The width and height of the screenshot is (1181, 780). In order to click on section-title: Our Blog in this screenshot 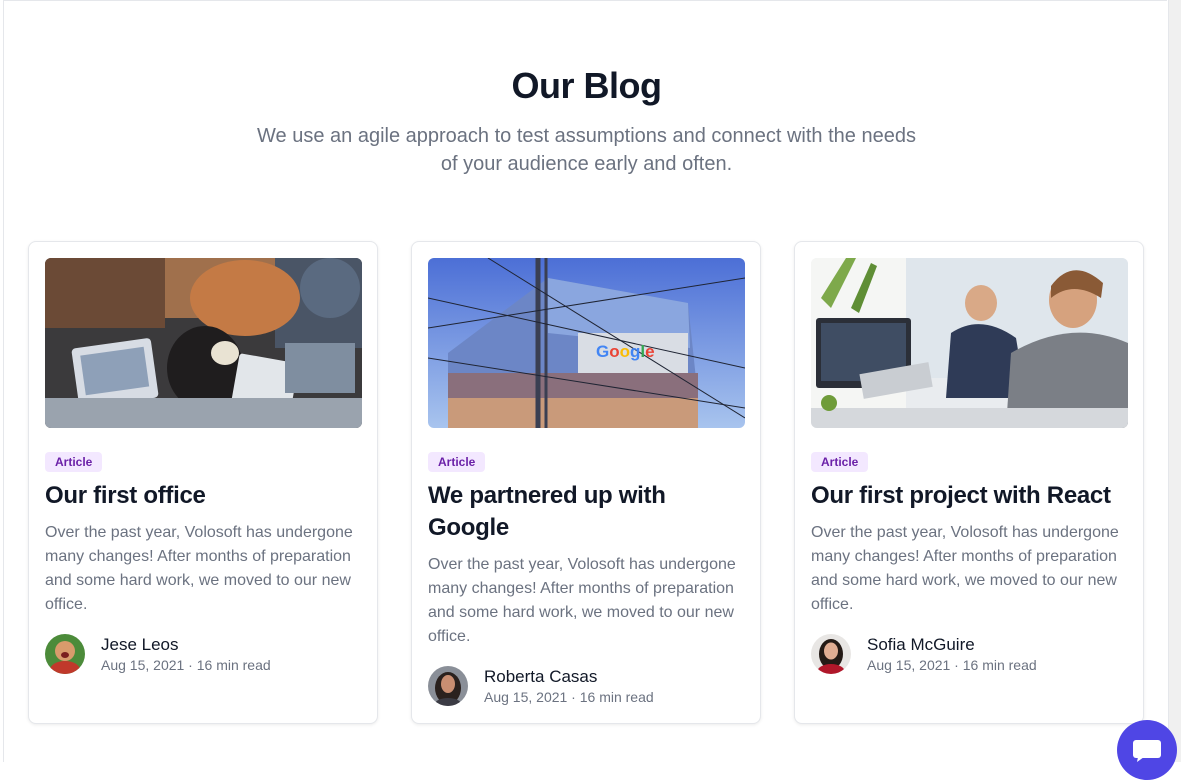, I will do `click(586, 85)`.